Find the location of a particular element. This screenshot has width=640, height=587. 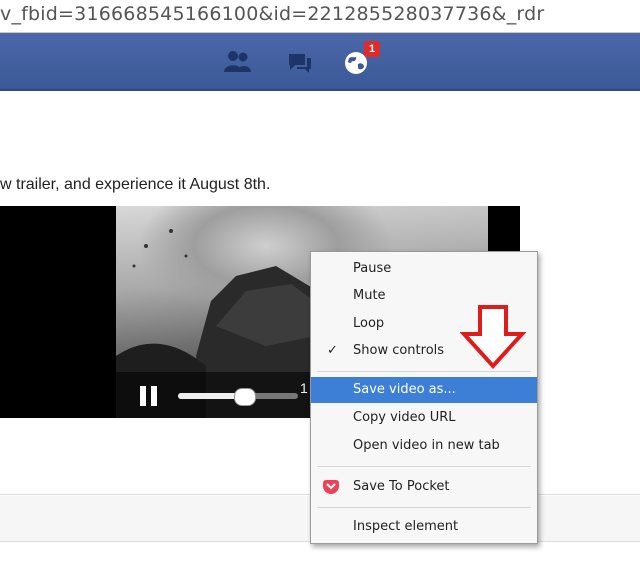

down-arrow-icon is located at coordinates (493, 339).